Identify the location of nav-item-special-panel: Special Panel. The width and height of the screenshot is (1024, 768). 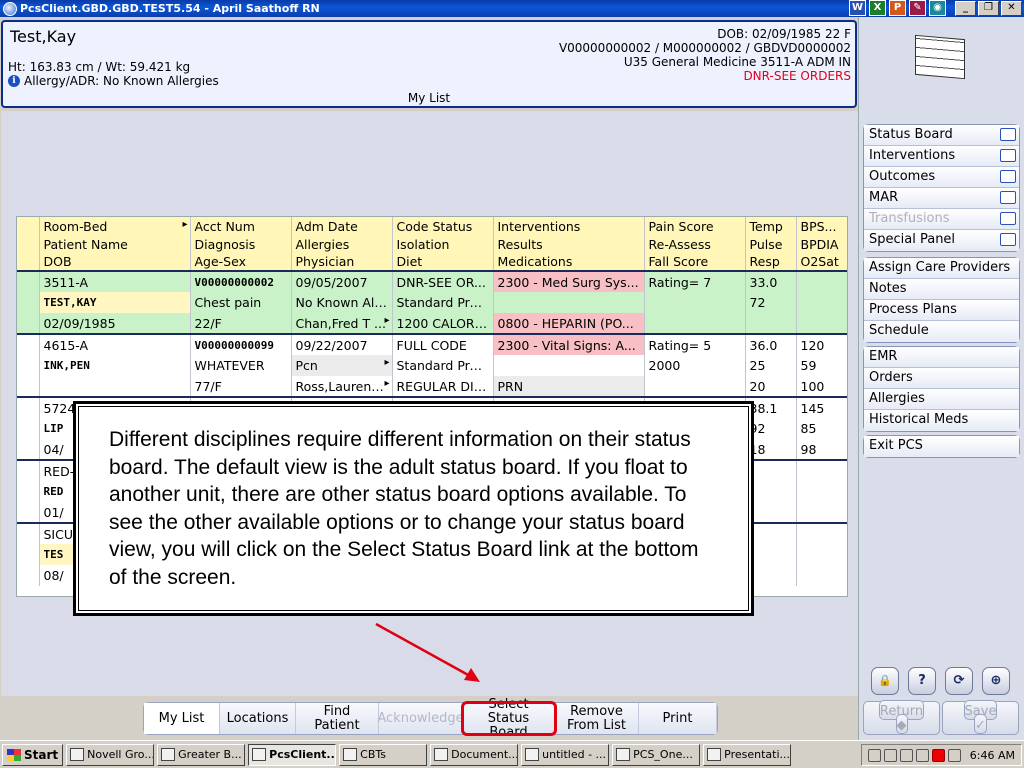
(941, 240).